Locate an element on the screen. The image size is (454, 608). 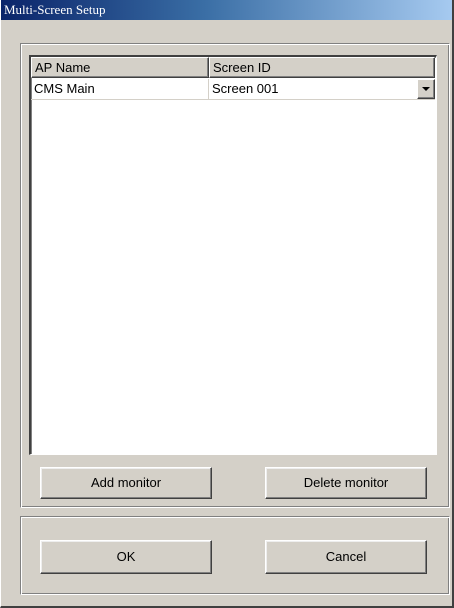
list-header: AP Name Screen ID is located at coordinates (233, 67).